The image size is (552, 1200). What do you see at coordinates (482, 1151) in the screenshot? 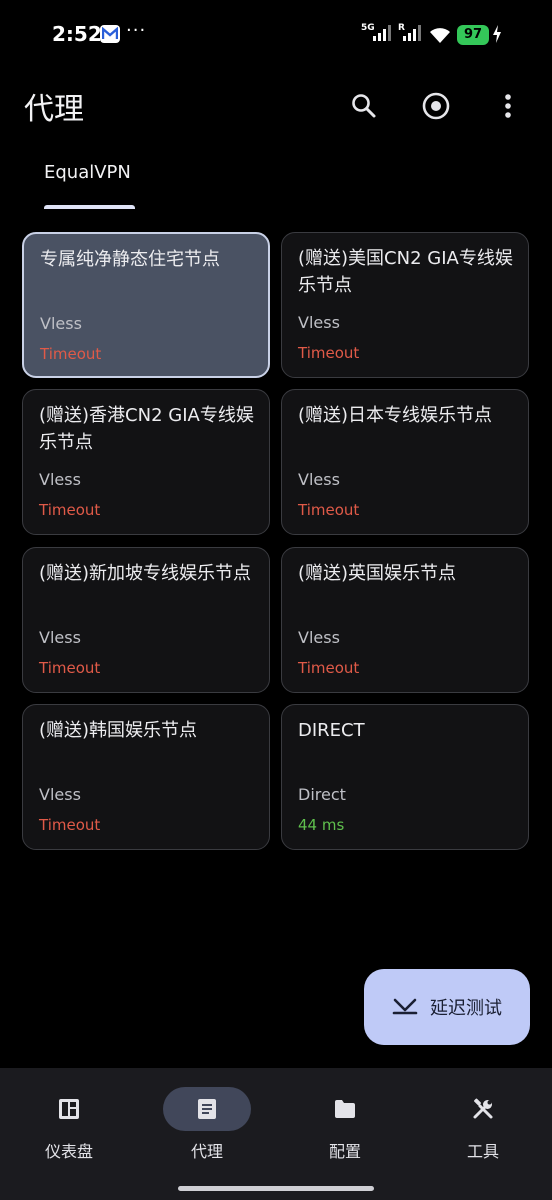
I see `nav-label: 工具` at bounding box center [482, 1151].